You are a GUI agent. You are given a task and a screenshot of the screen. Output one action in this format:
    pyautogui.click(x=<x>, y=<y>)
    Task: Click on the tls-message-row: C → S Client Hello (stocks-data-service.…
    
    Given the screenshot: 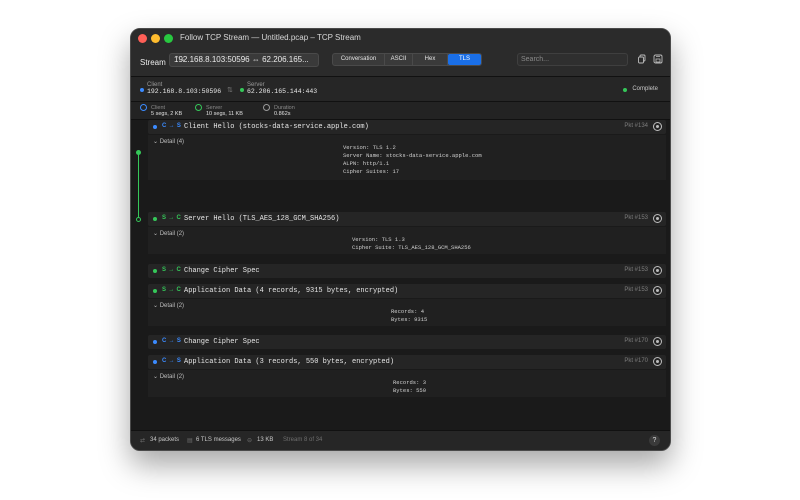 What is the action you would take?
    pyautogui.click(x=407, y=127)
    